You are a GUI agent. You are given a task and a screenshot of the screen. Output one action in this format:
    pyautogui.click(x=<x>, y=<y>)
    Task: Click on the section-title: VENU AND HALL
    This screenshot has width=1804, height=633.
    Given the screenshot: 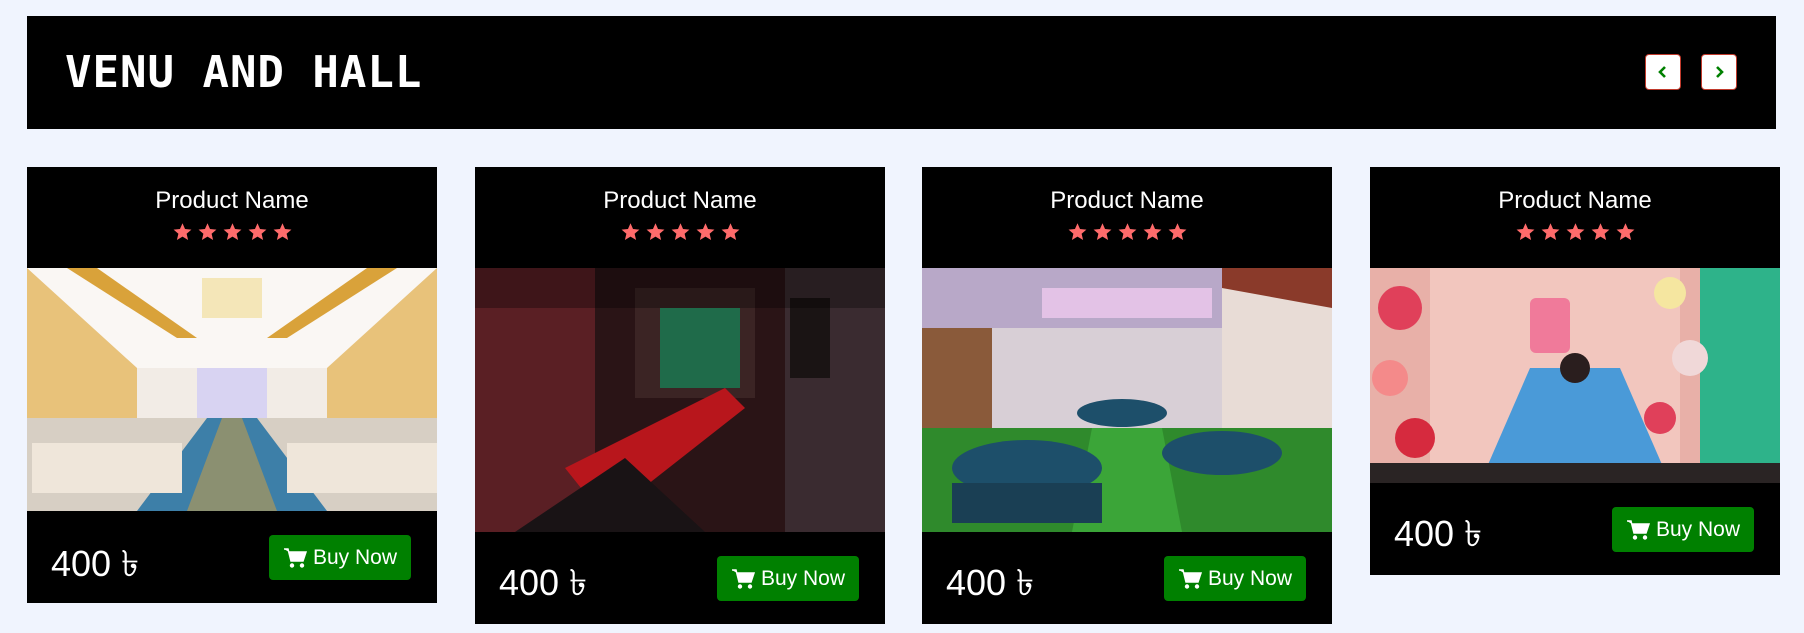 What is the action you would take?
    pyautogui.click(x=244, y=72)
    